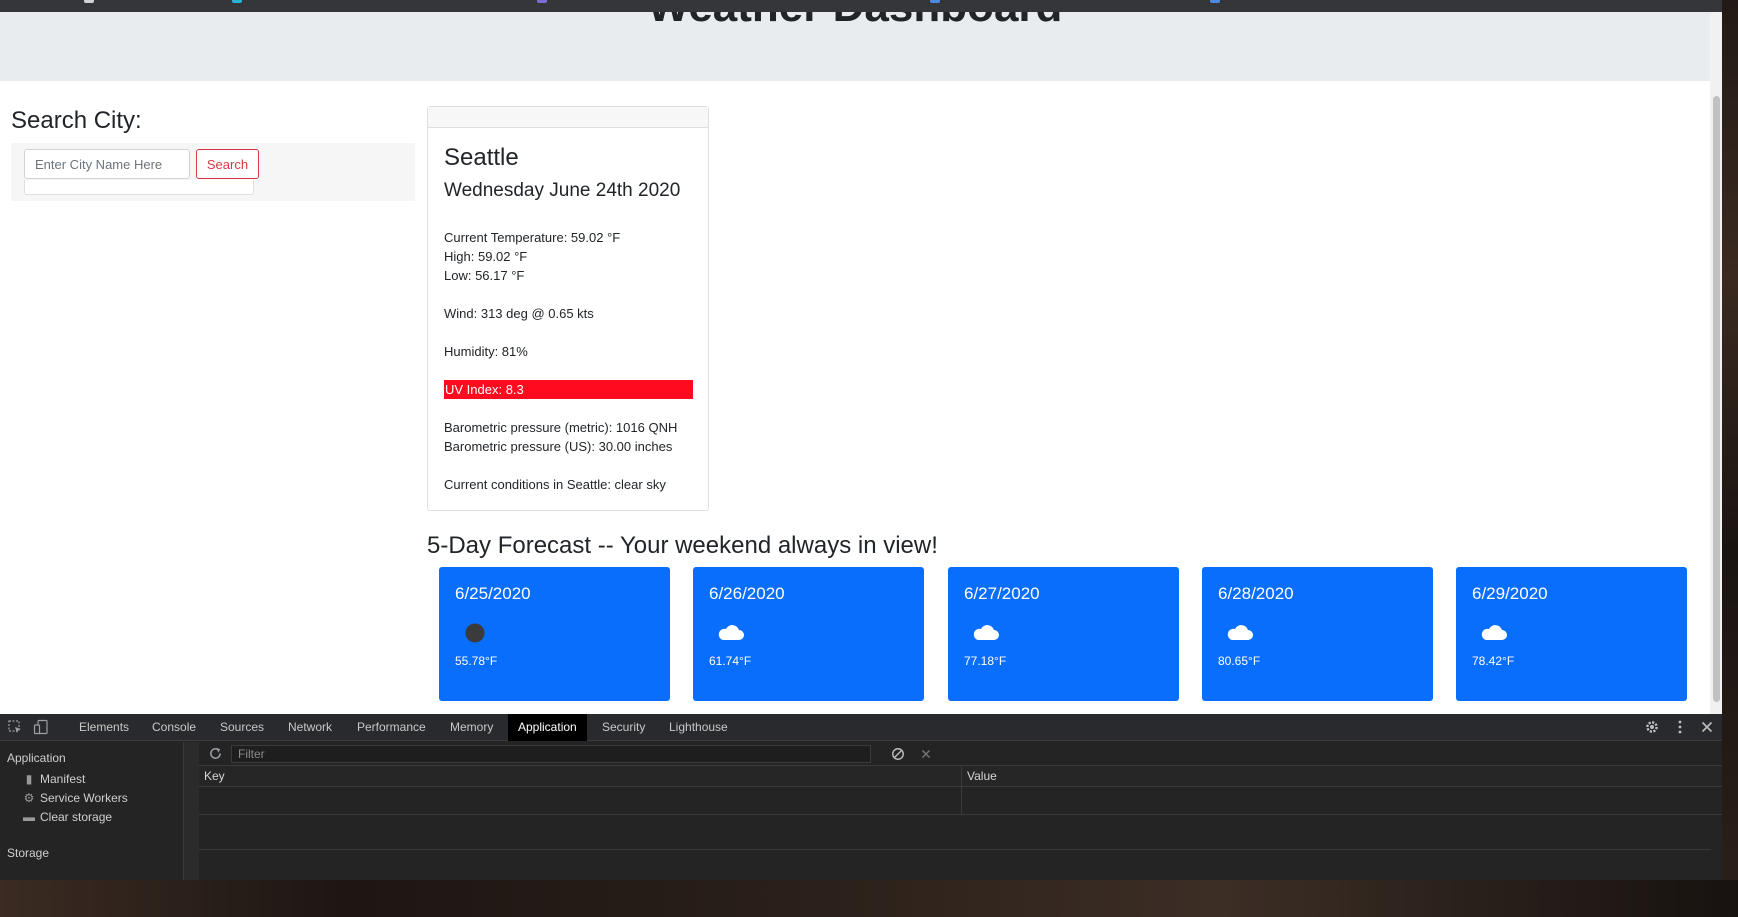 The width and height of the screenshot is (1738, 917). What do you see at coordinates (1002, 593) in the screenshot?
I see `forecast-date: 6/27/2020` at bounding box center [1002, 593].